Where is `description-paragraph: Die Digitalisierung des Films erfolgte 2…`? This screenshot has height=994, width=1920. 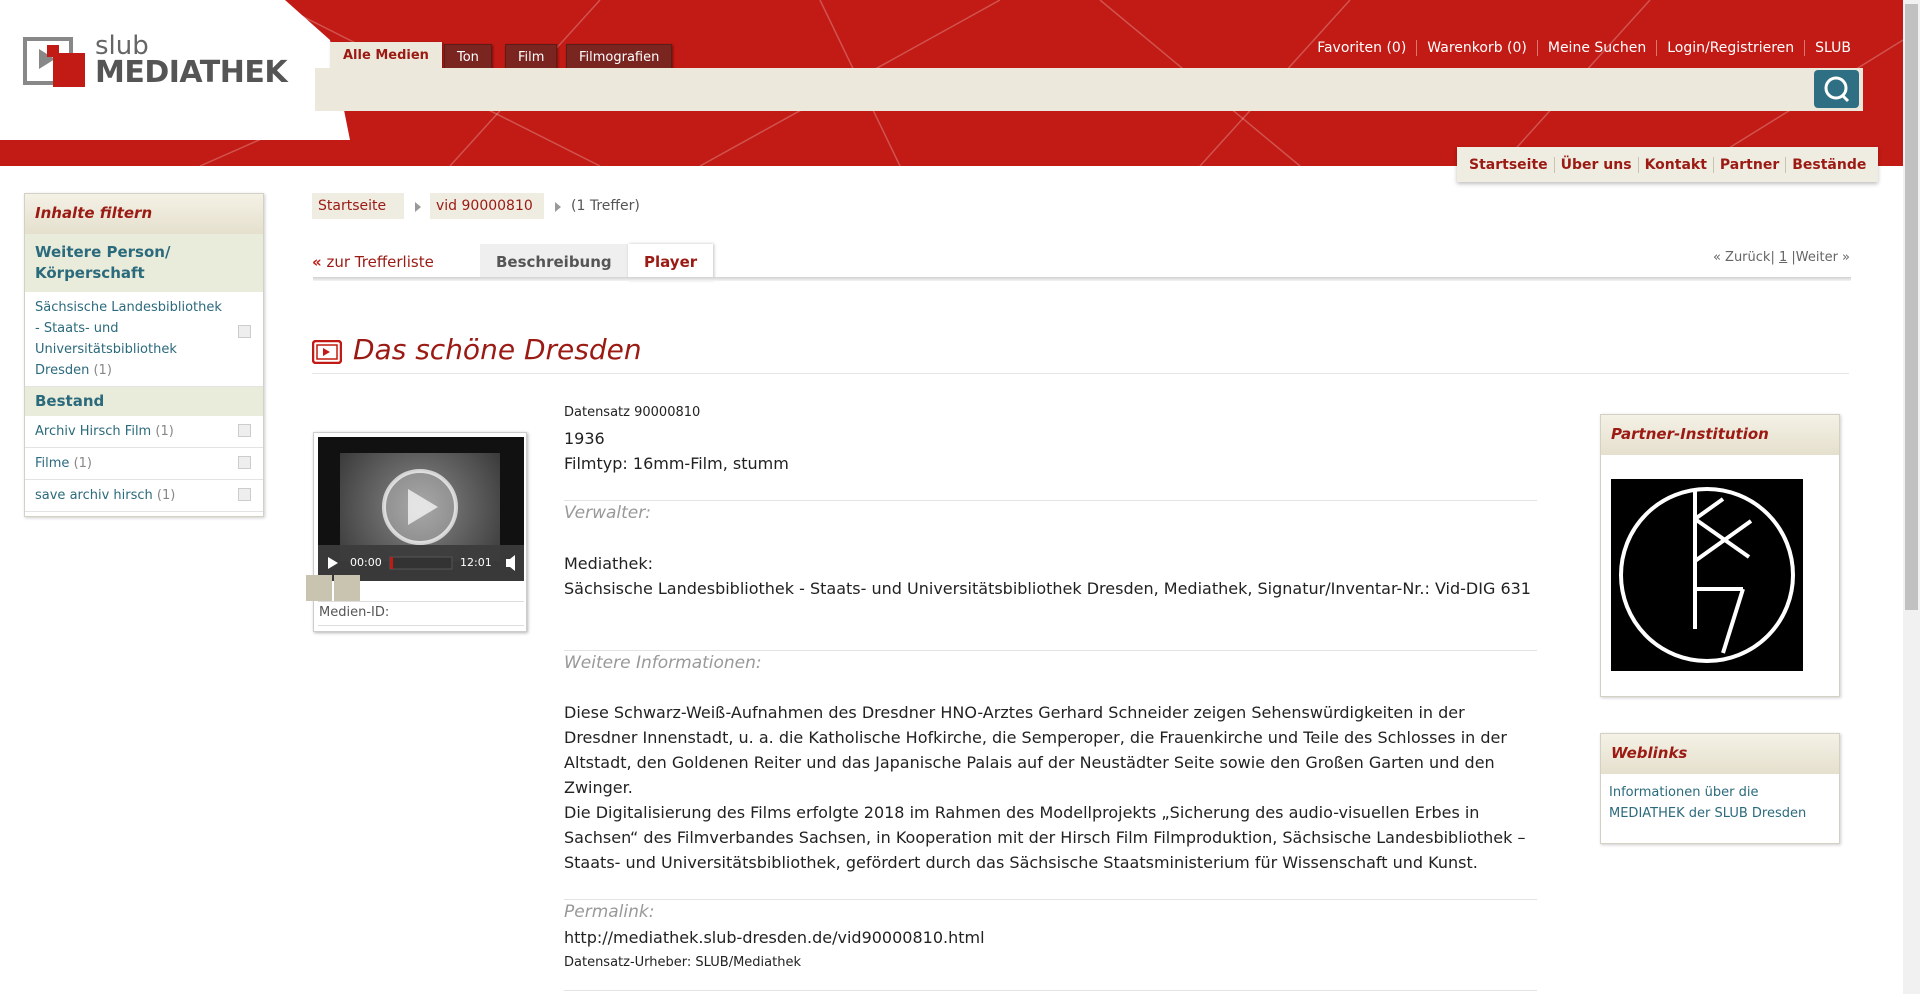 description-paragraph: Die Digitalisierung des Films erfolgte 2… is located at coordinates (1045, 837).